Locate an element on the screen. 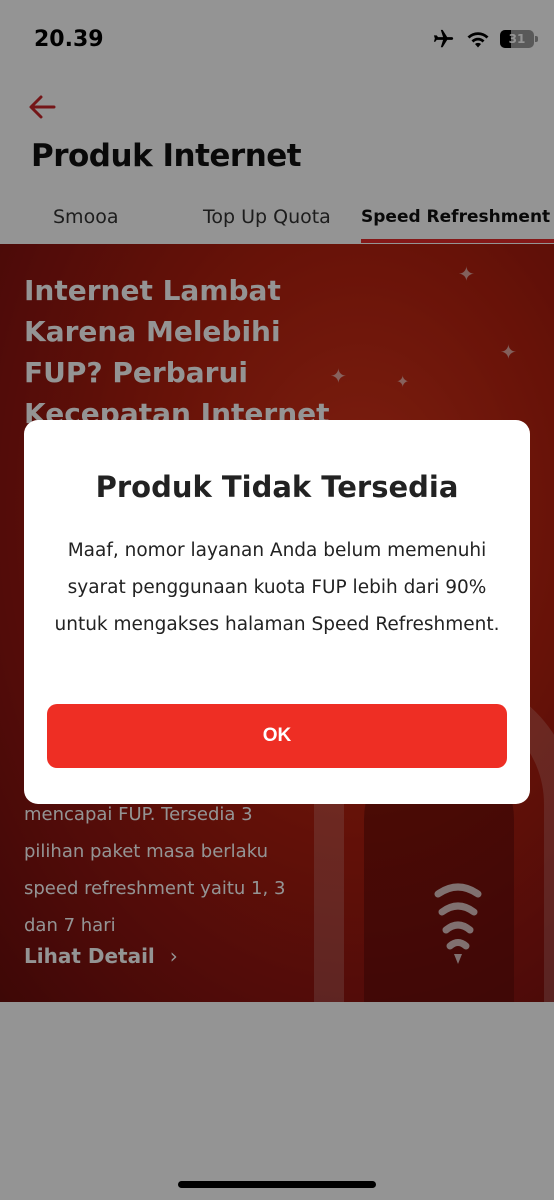  home-indicator is located at coordinates (277, 1184).